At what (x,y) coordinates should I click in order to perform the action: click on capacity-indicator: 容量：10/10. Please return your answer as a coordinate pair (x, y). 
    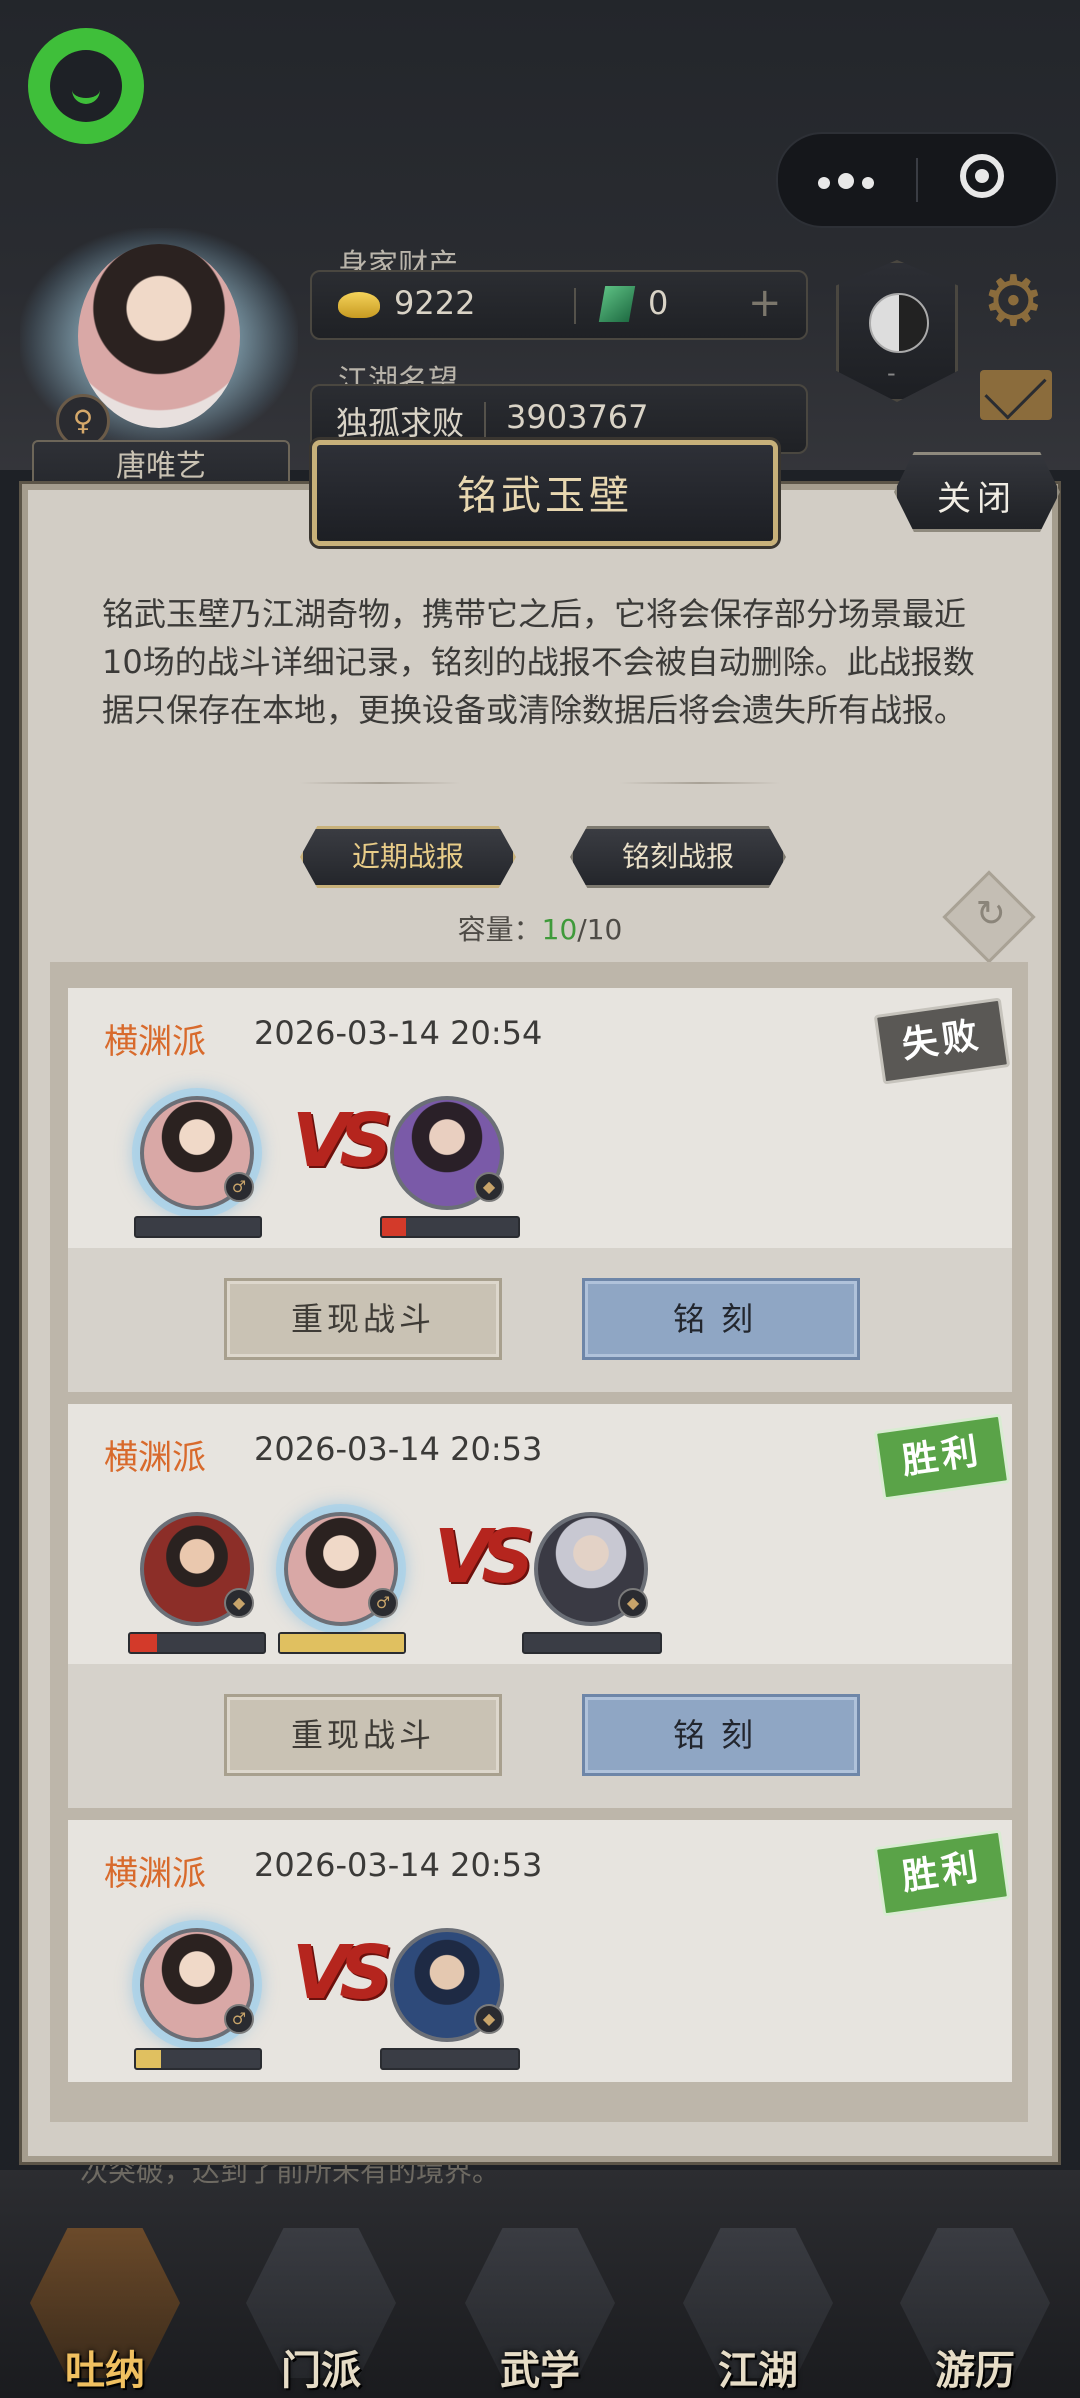
    Looking at the image, I should click on (540, 929).